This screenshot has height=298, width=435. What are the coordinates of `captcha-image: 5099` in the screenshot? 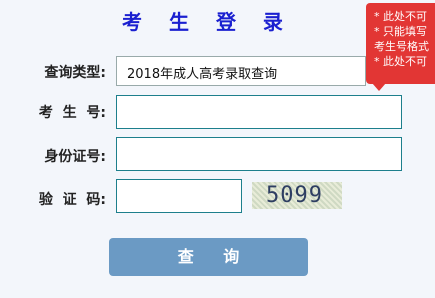 It's located at (297, 195).